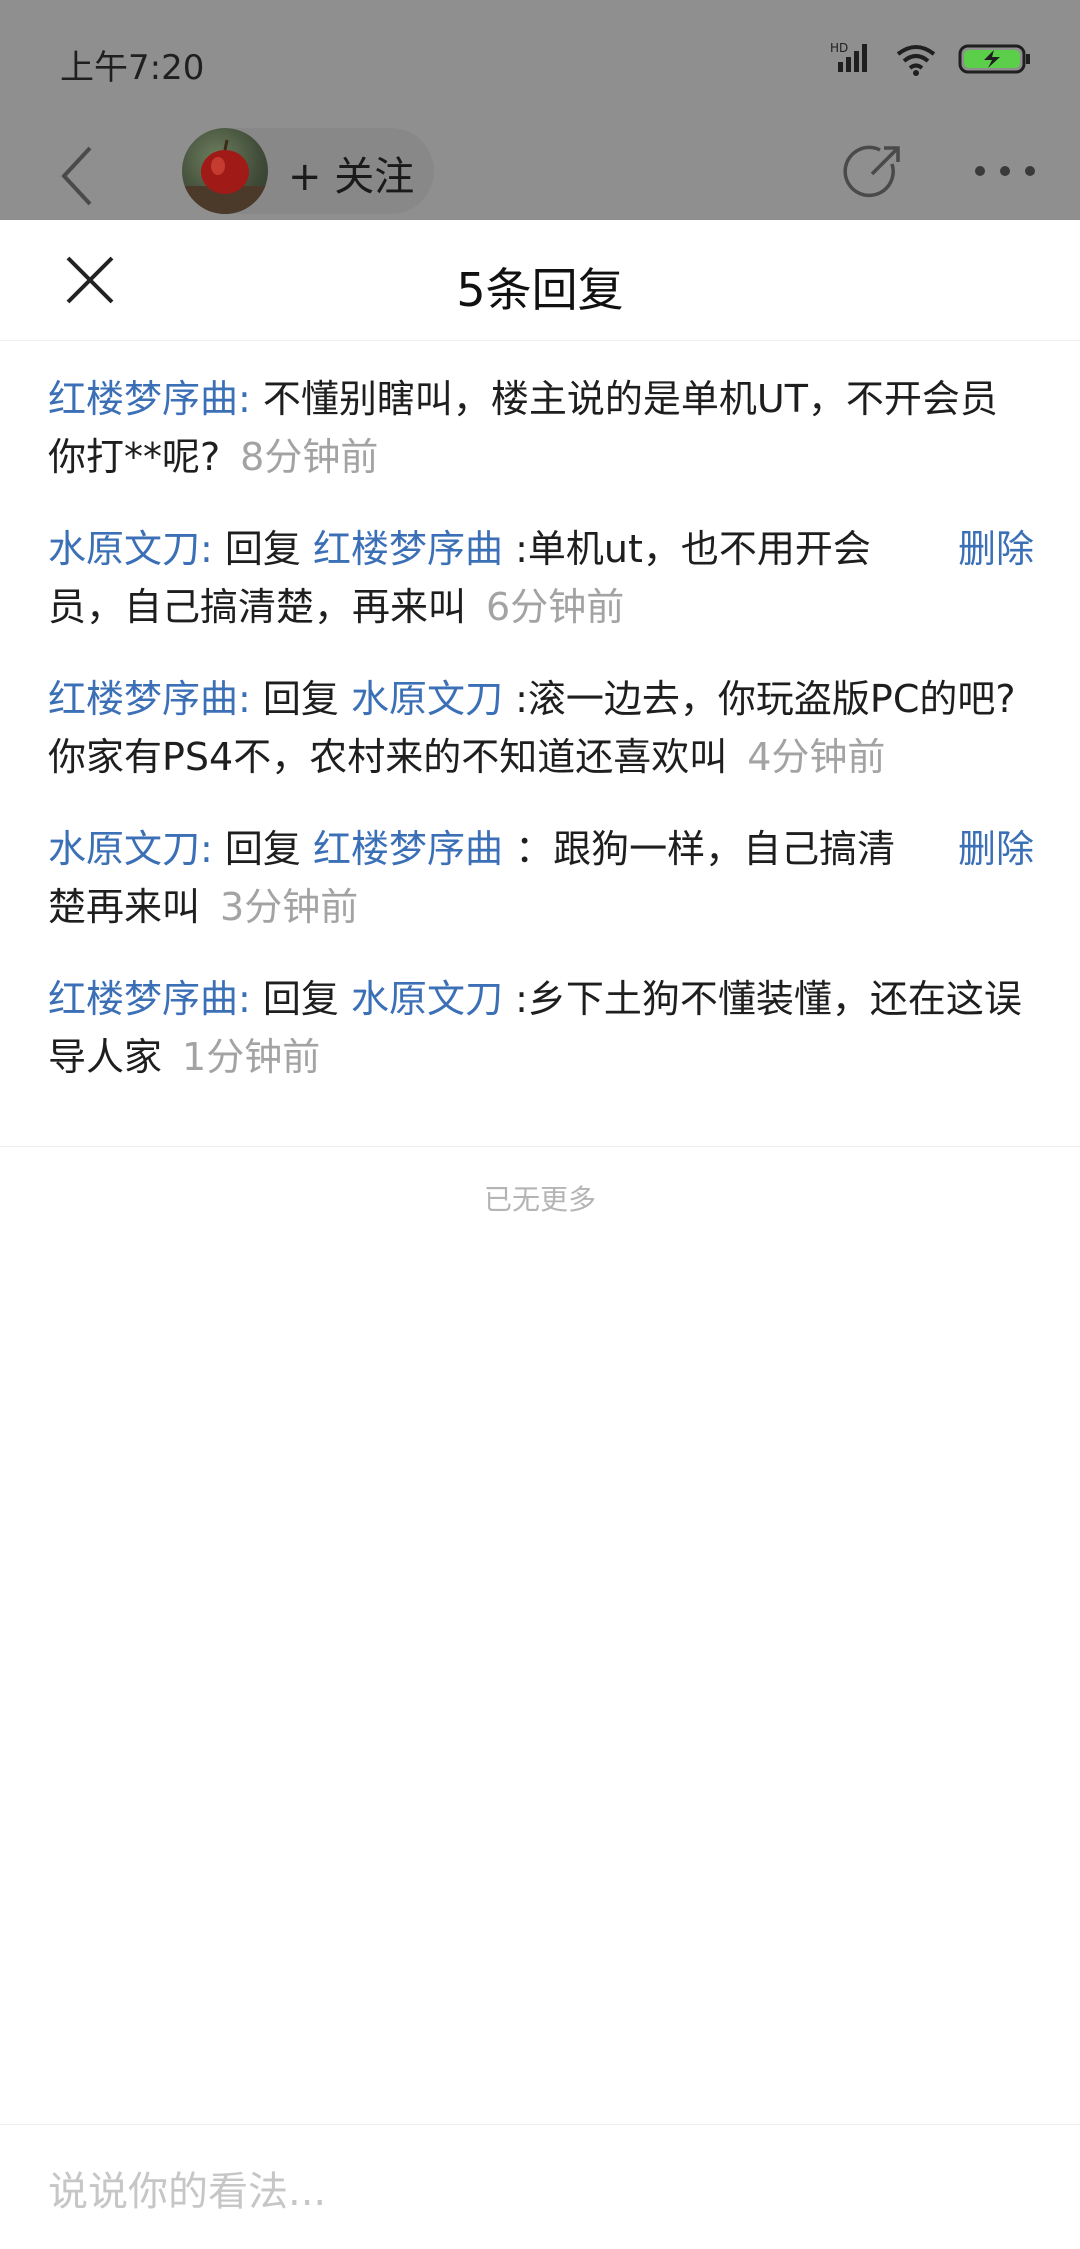 The image size is (1080, 2249). I want to click on reply-text: 红楼梦序曲: 回复 水原文刀 :乡下土狗不懂装懂，还在这误导人家 1分钟前, so click(540, 1028).